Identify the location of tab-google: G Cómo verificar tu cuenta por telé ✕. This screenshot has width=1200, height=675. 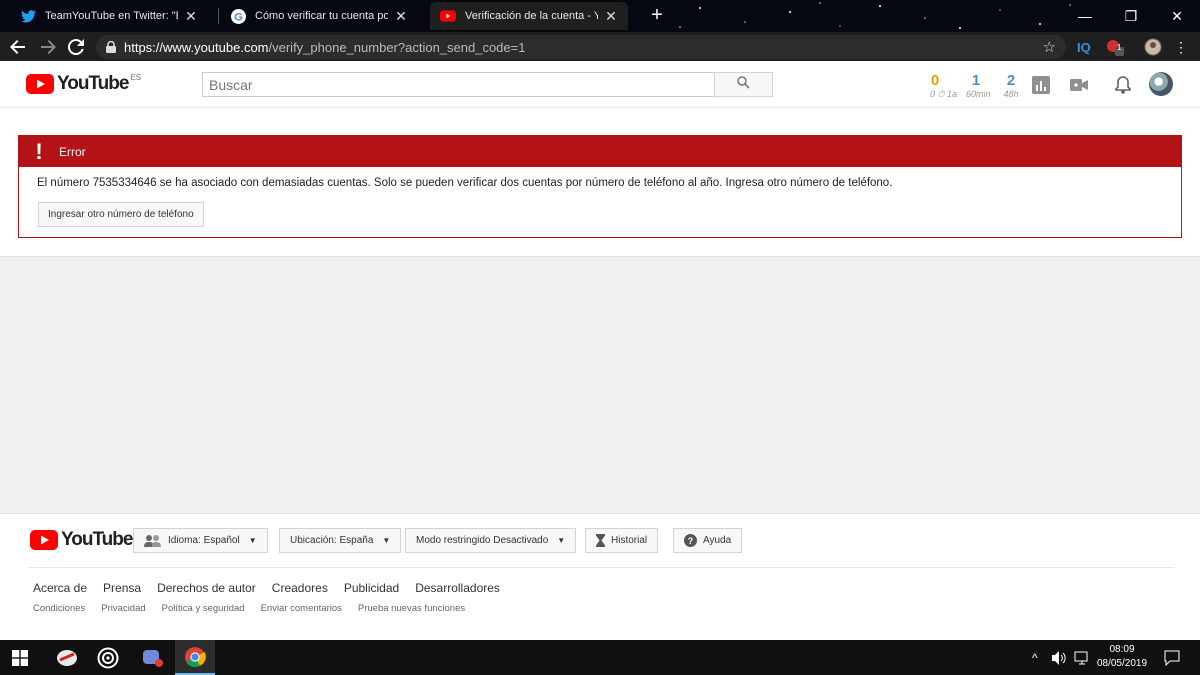
(319, 16).